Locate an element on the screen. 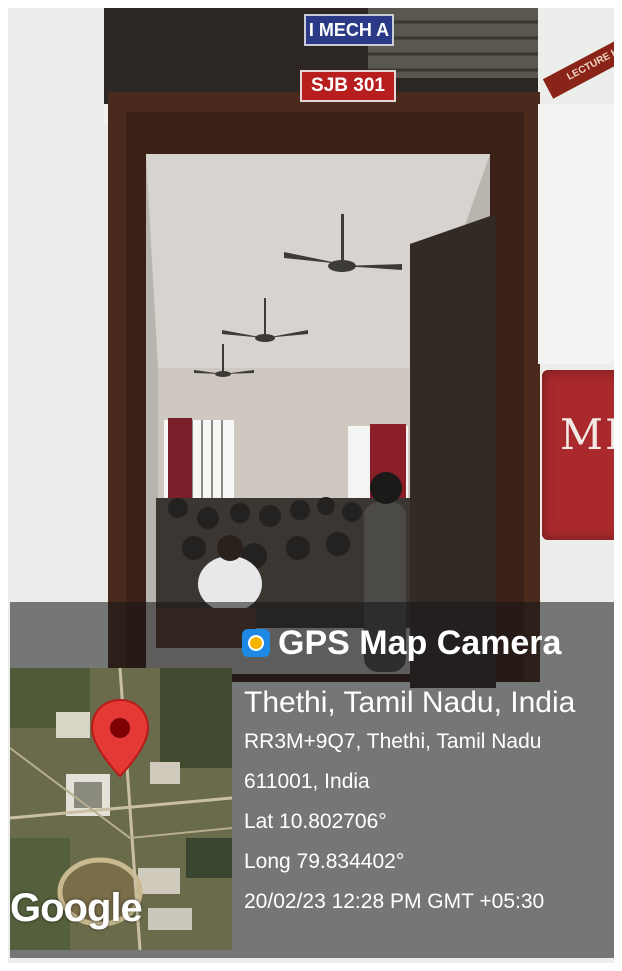  google-logo: Google is located at coordinates (76, 908).